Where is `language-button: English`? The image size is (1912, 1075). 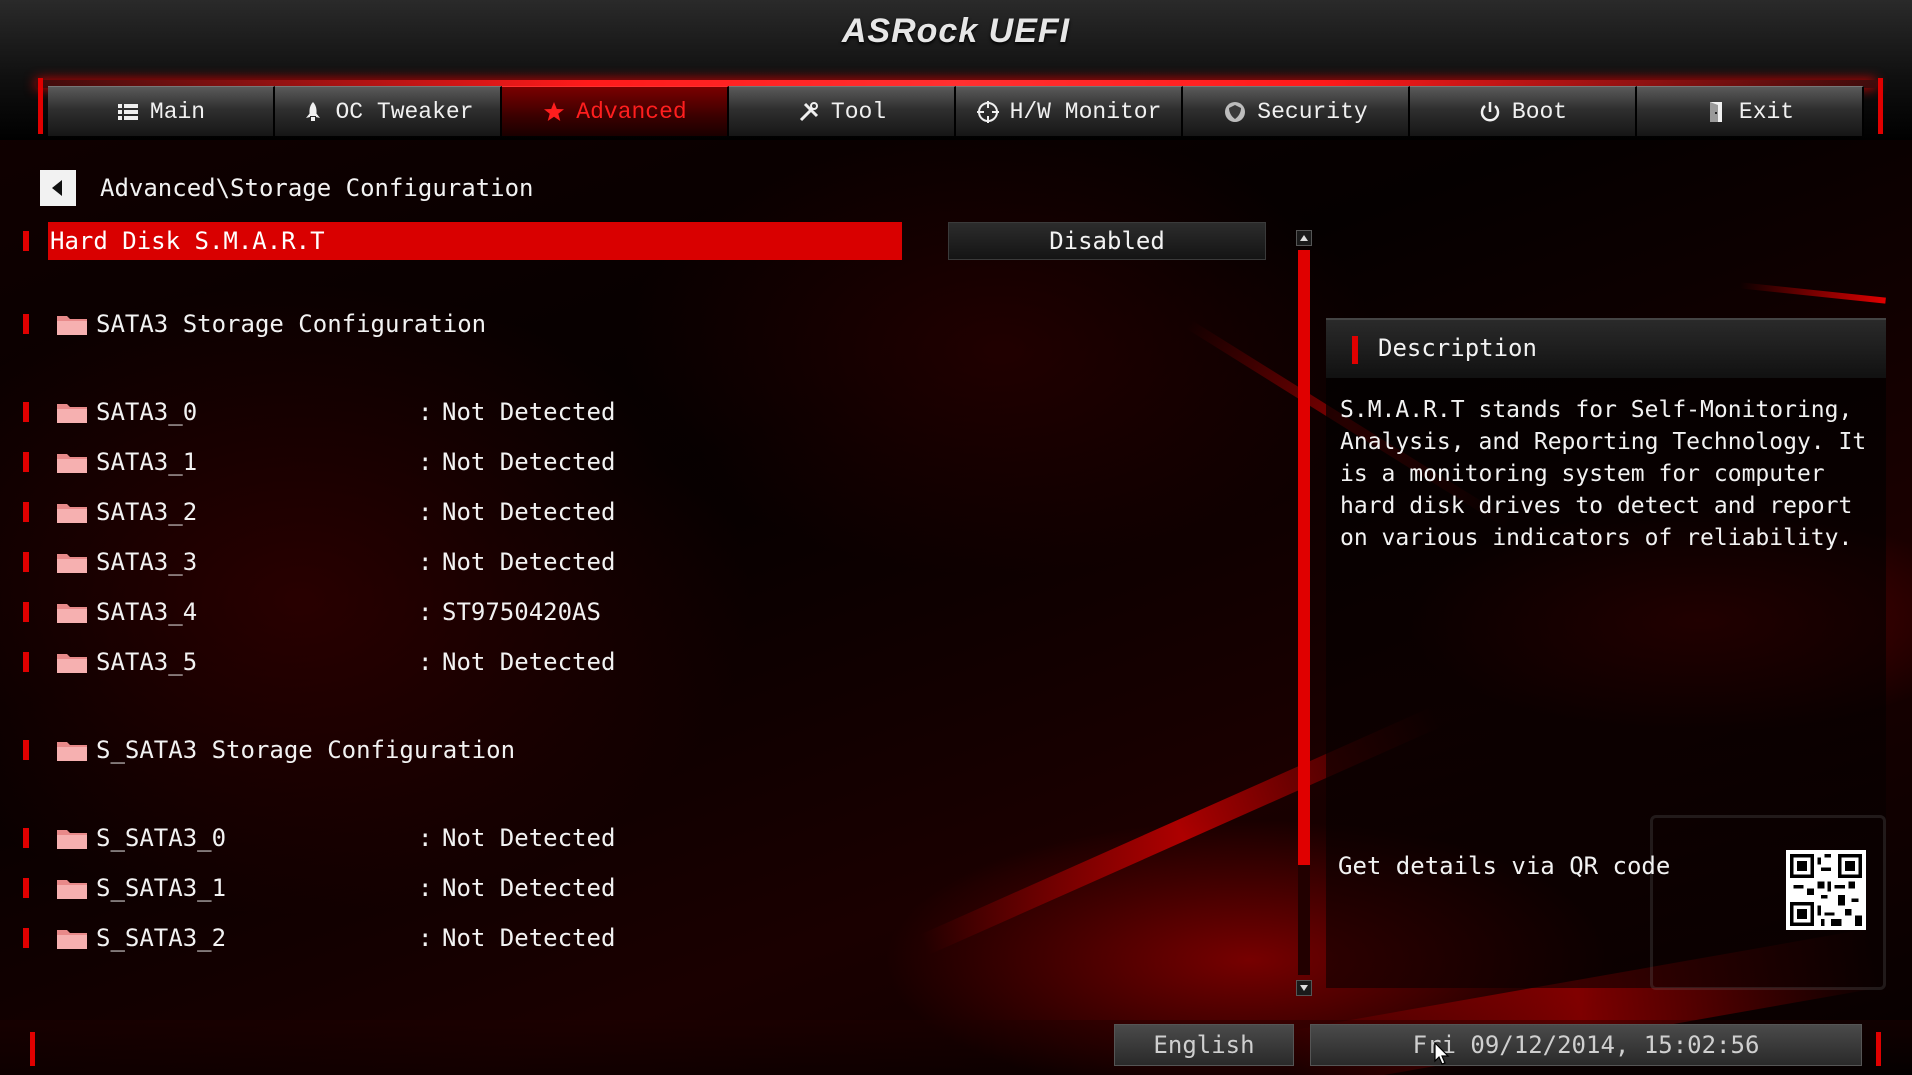
language-button: English is located at coordinates (1204, 1045).